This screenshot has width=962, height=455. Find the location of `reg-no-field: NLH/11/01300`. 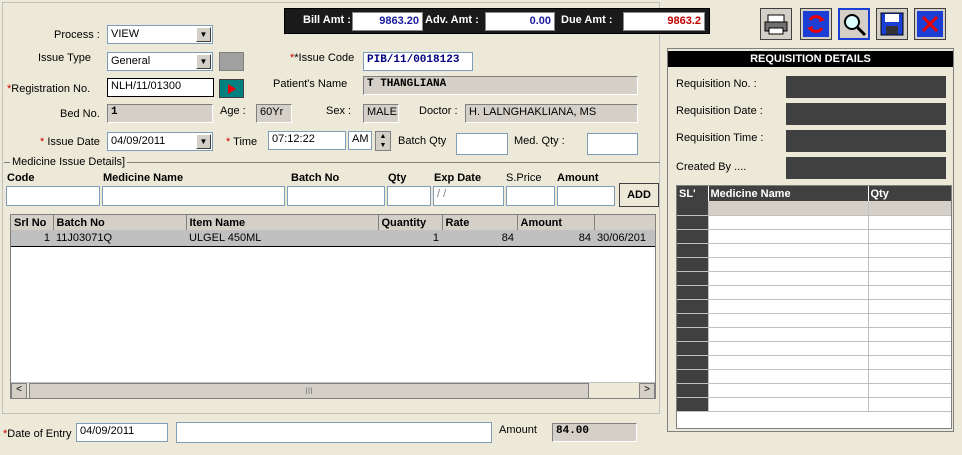

reg-no-field: NLH/11/01300 is located at coordinates (160, 87).